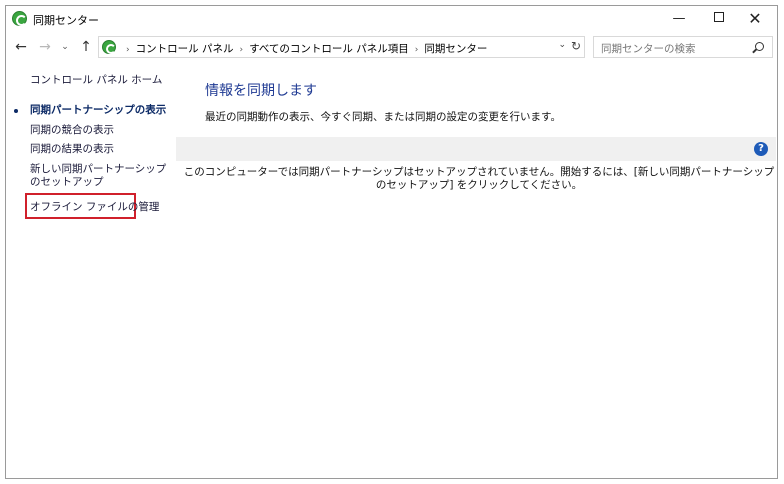  What do you see at coordinates (45, 47) in the screenshot?
I see `forward-button: →` at bounding box center [45, 47].